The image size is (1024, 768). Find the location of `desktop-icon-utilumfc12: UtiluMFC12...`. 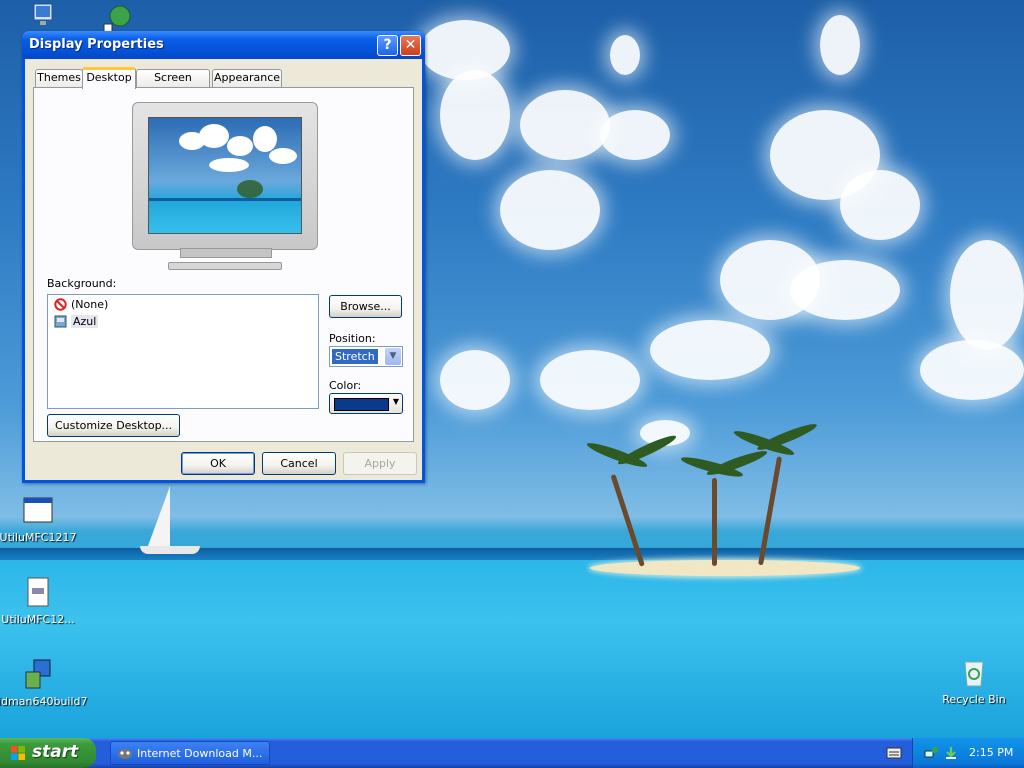

desktop-icon-utilumfc12: UtiluMFC12... is located at coordinates (39, 601).